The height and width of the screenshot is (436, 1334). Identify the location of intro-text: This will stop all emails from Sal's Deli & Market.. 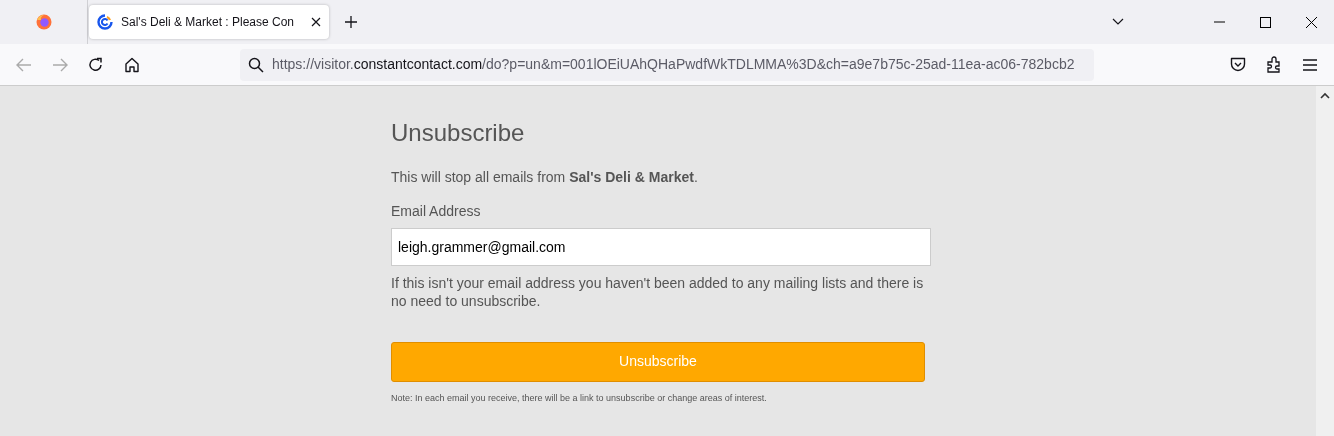
(545, 176).